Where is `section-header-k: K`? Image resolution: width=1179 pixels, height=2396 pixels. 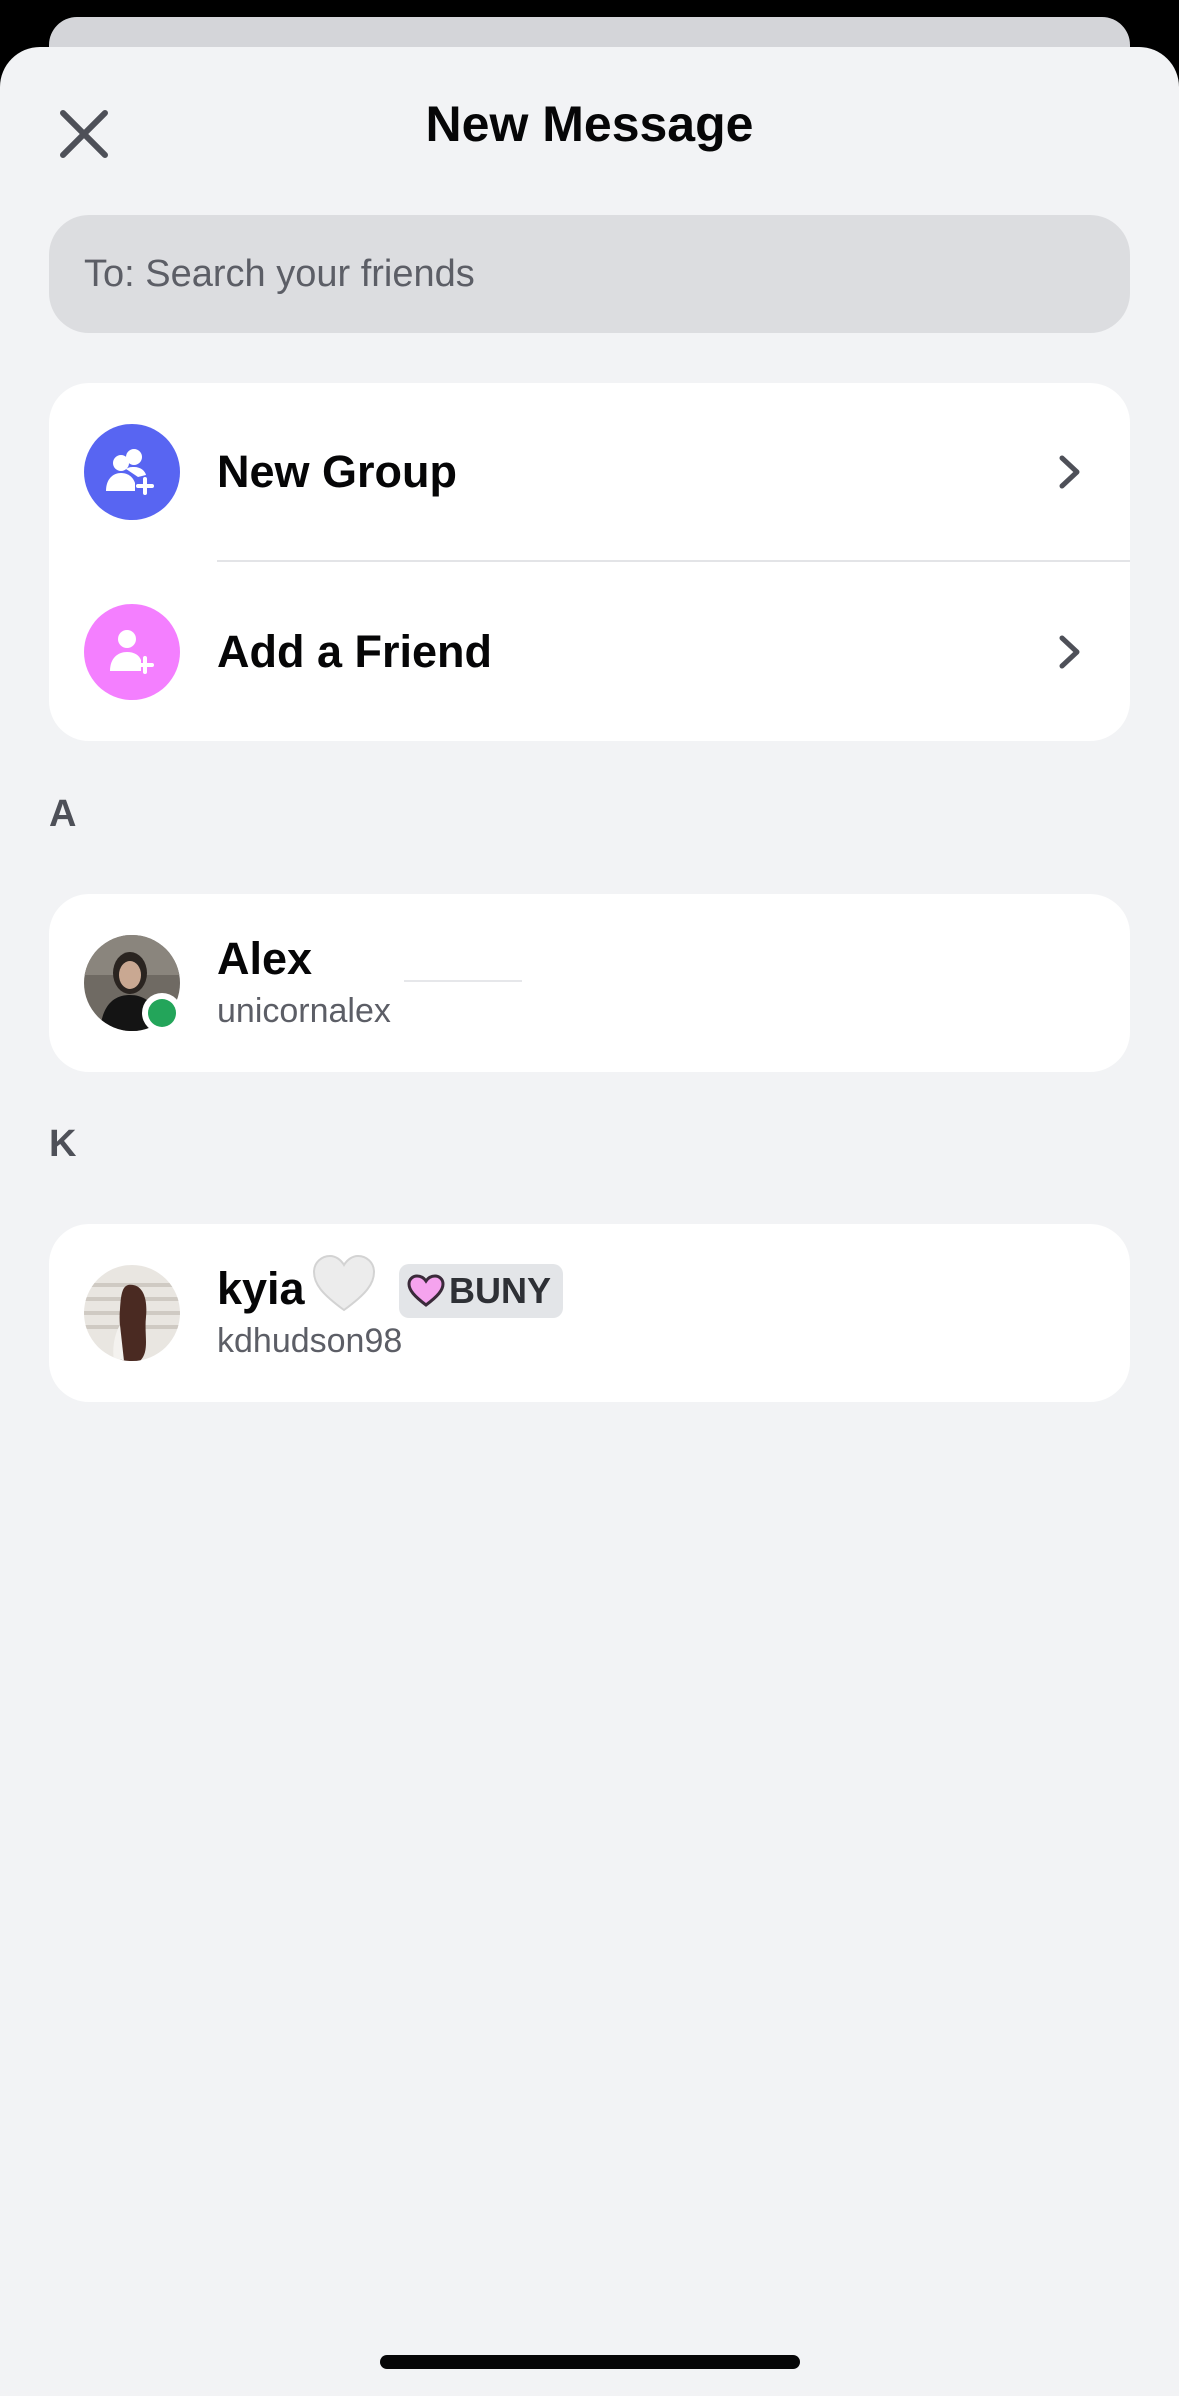
section-header-k: K is located at coordinates (63, 1144).